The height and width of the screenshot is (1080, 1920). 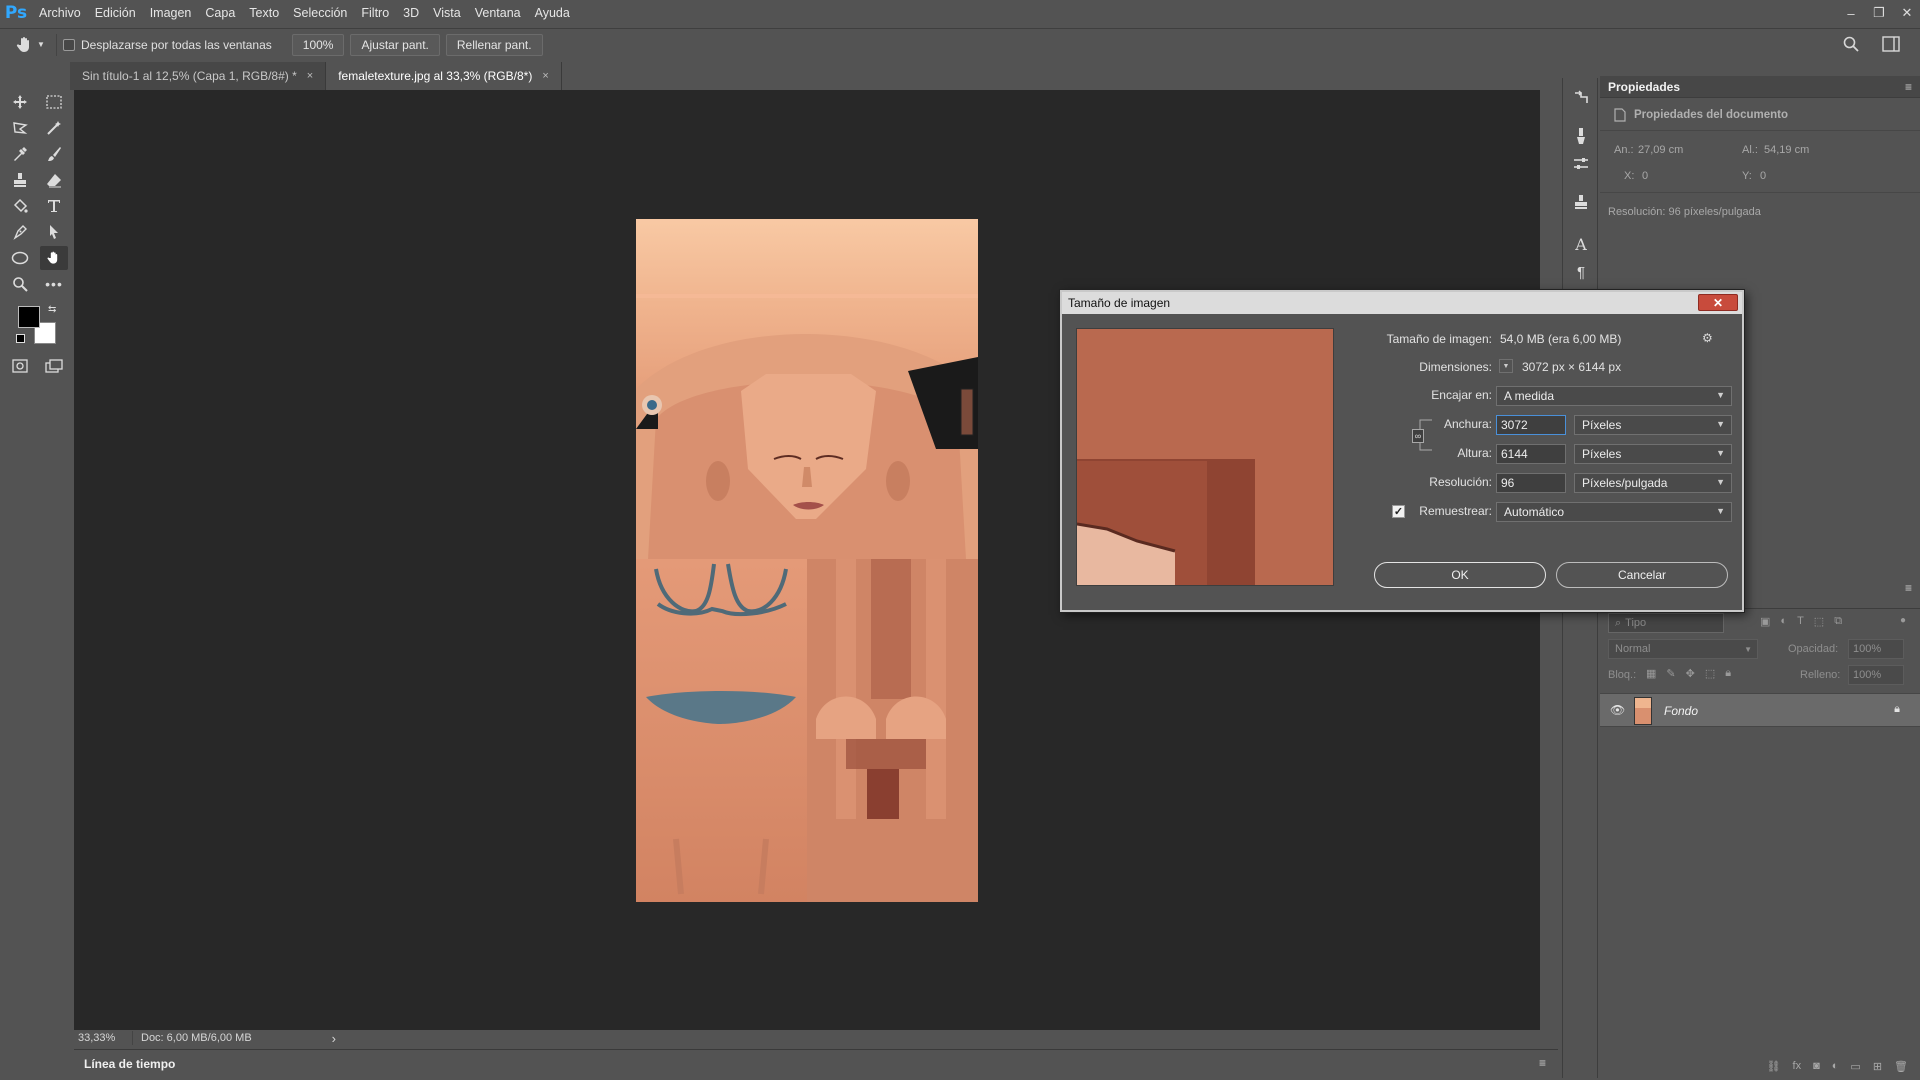 What do you see at coordinates (1718, 302) in the screenshot?
I see `dialog-close-button: ✕` at bounding box center [1718, 302].